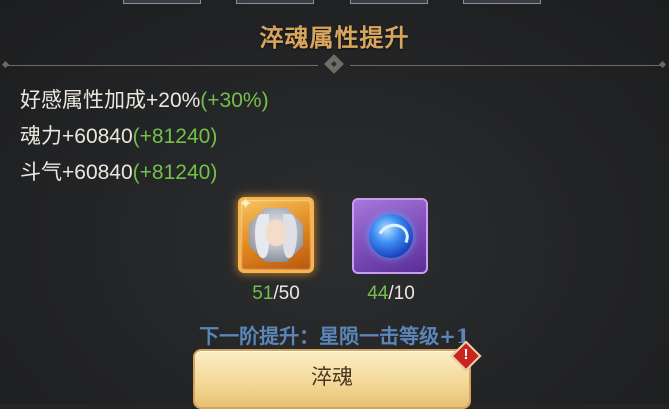 The image size is (669, 409). I want to click on attribute-label: 斗气, so click(41, 172).